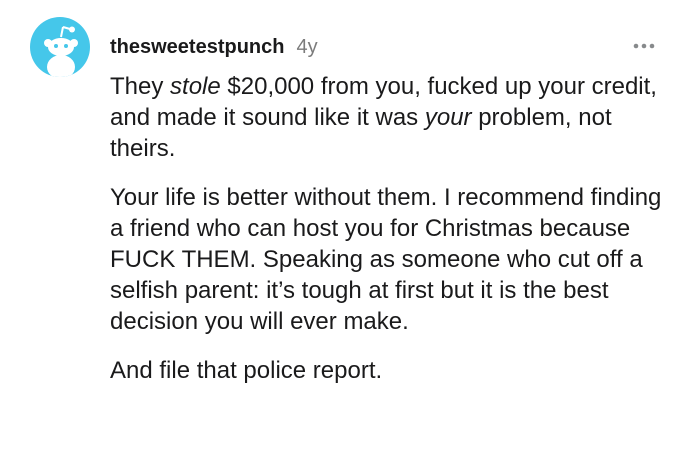 The height and width of the screenshot is (454, 700). I want to click on username-link: thesweetestpunch, so click(197, 47).